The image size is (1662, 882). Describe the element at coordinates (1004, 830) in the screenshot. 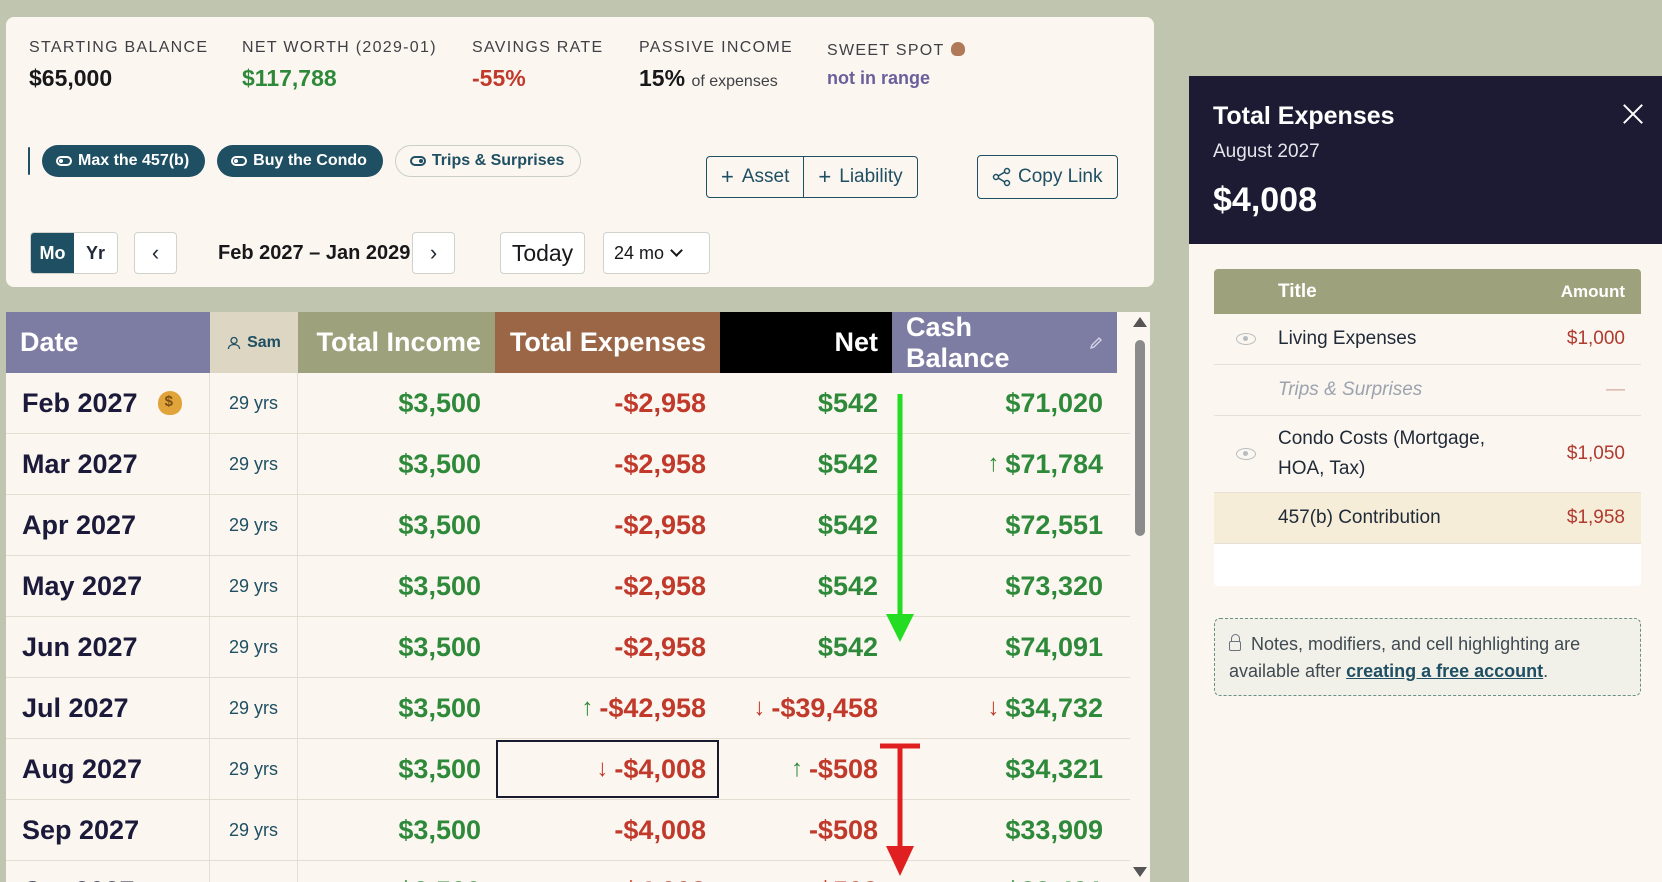

I see `balance-cell: $33,909` at that location.